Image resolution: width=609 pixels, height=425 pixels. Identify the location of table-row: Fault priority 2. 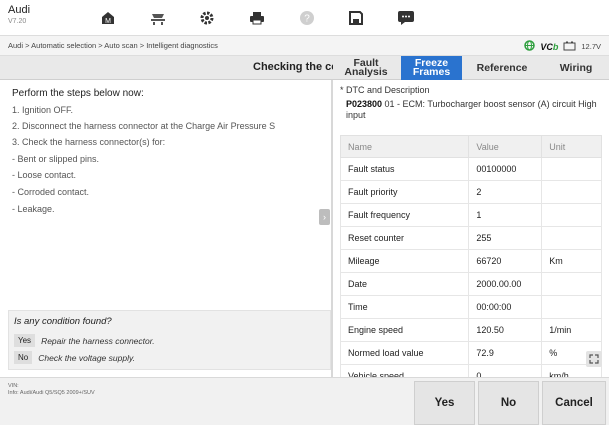
(470, 192).